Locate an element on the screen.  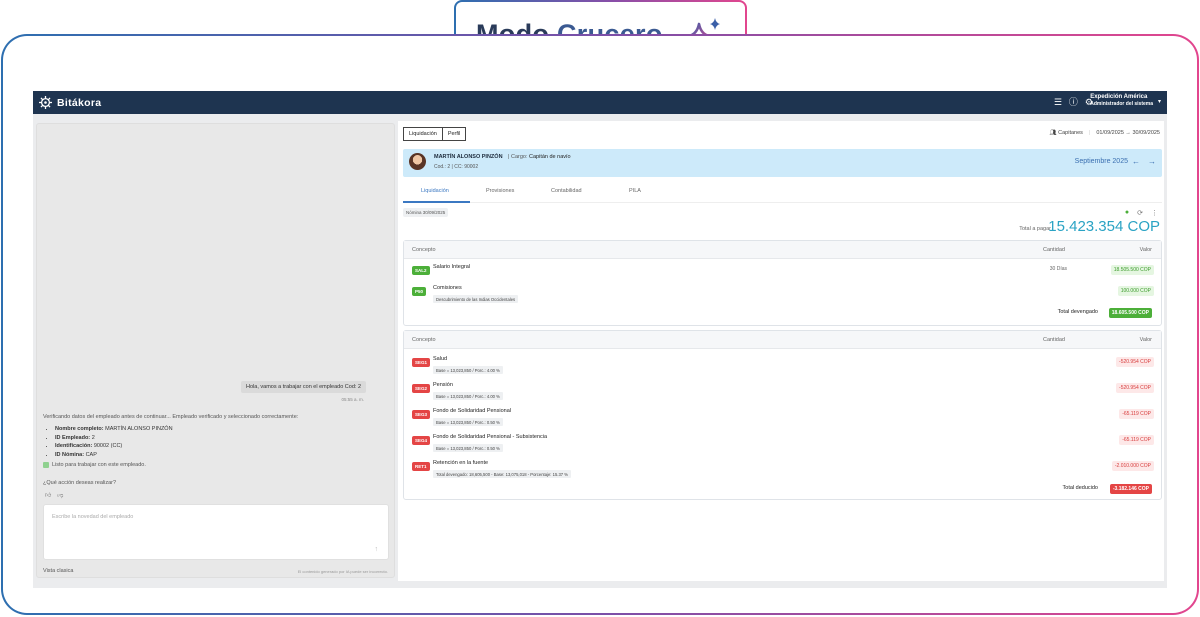
ready-status: Listo para trabajar con este empleado. is located at coordinates (94, 465).